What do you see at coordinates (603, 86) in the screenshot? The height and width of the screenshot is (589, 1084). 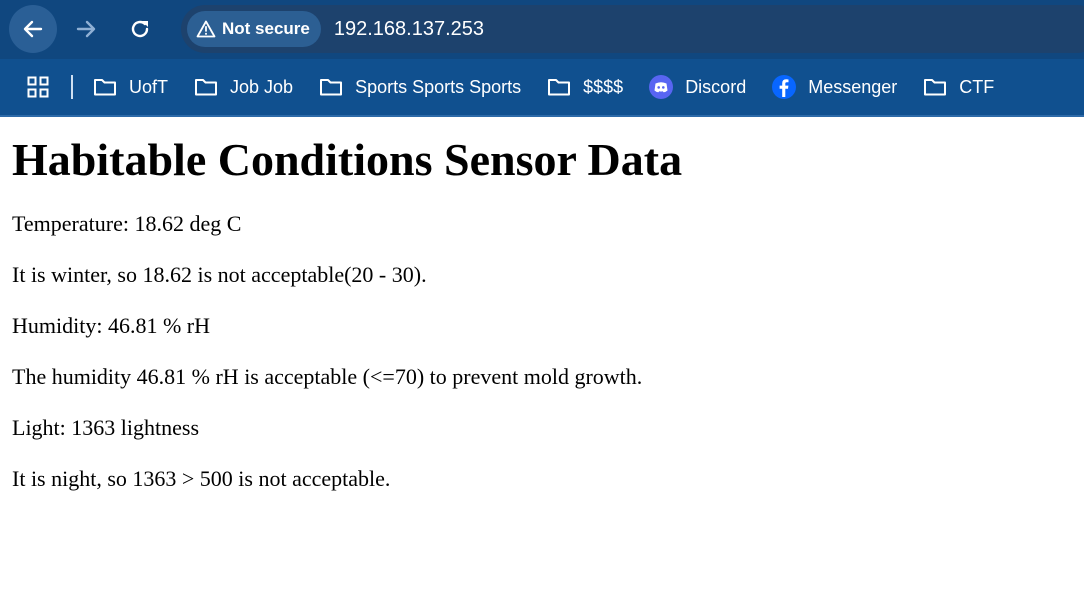 I see `bookmark-label: $$$$` at bounding box center [603, 86].